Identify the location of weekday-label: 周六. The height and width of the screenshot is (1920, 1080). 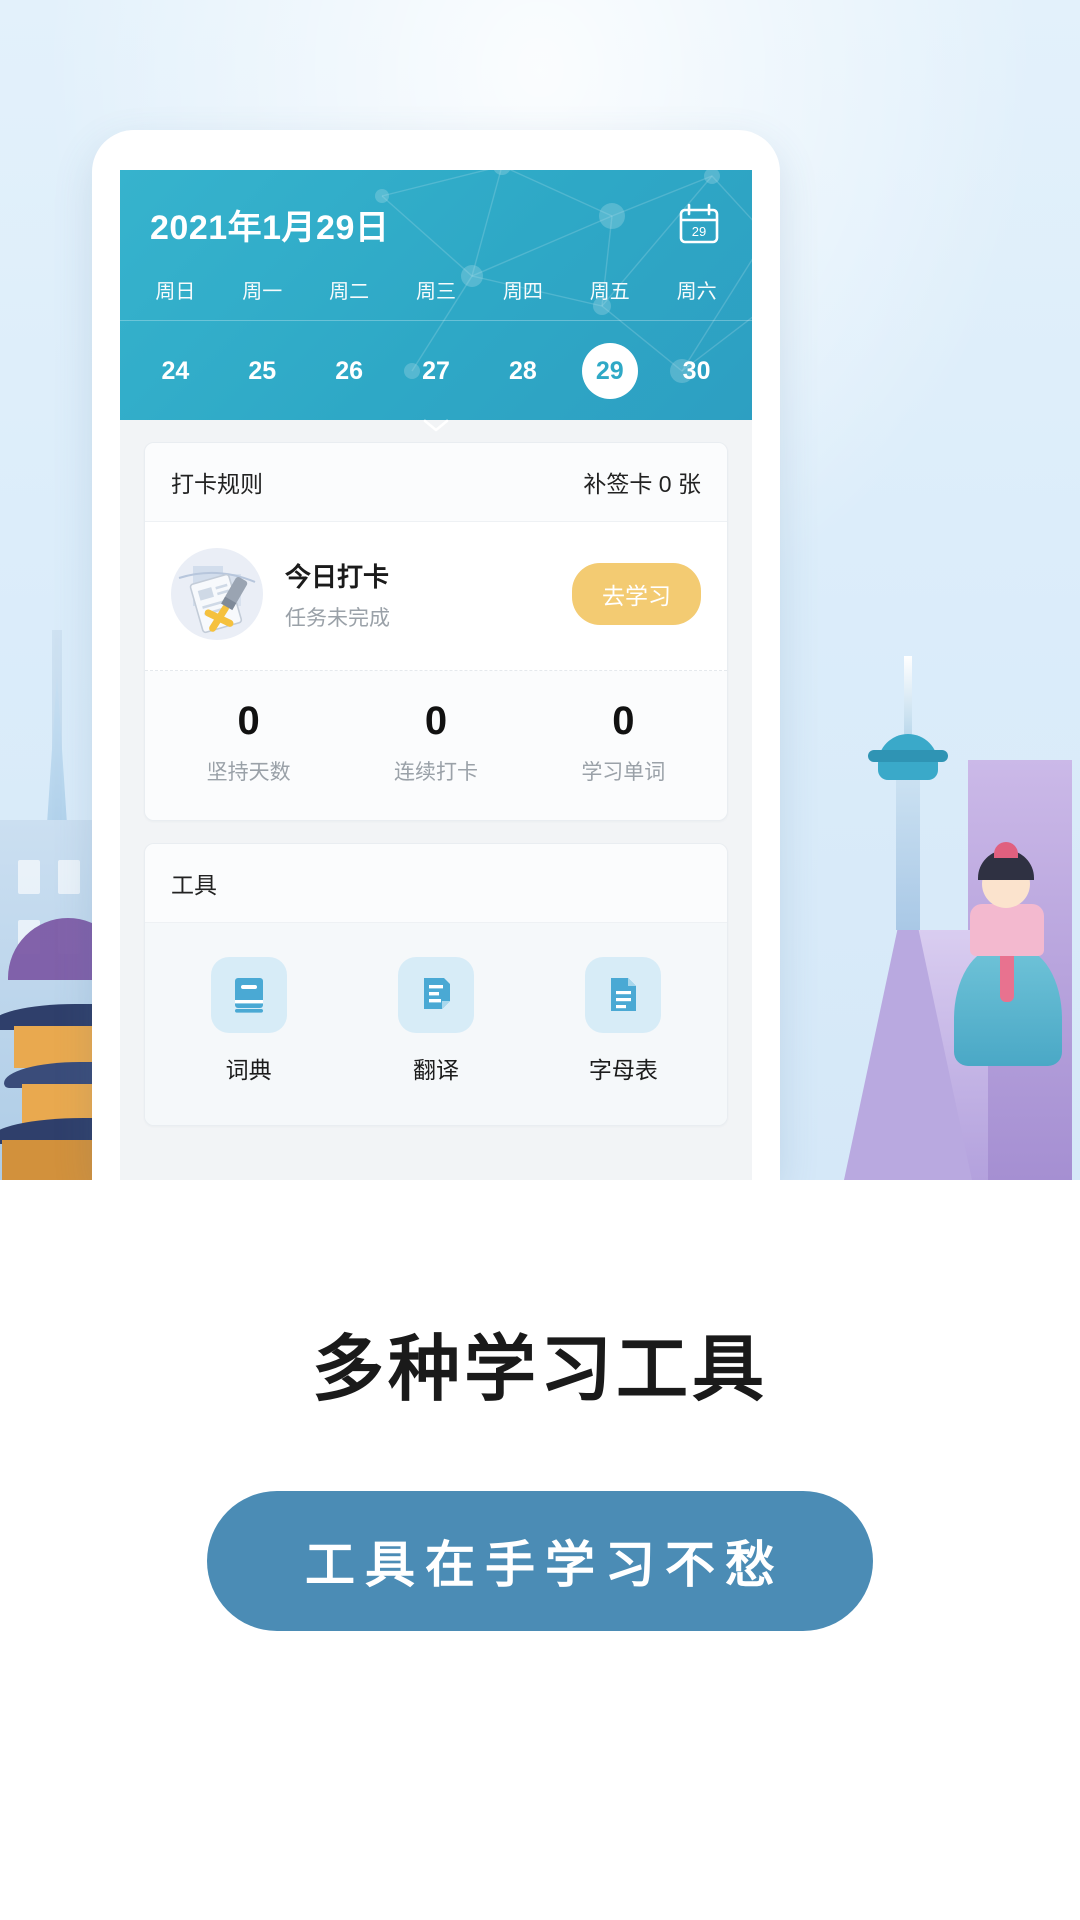
(696, 292).